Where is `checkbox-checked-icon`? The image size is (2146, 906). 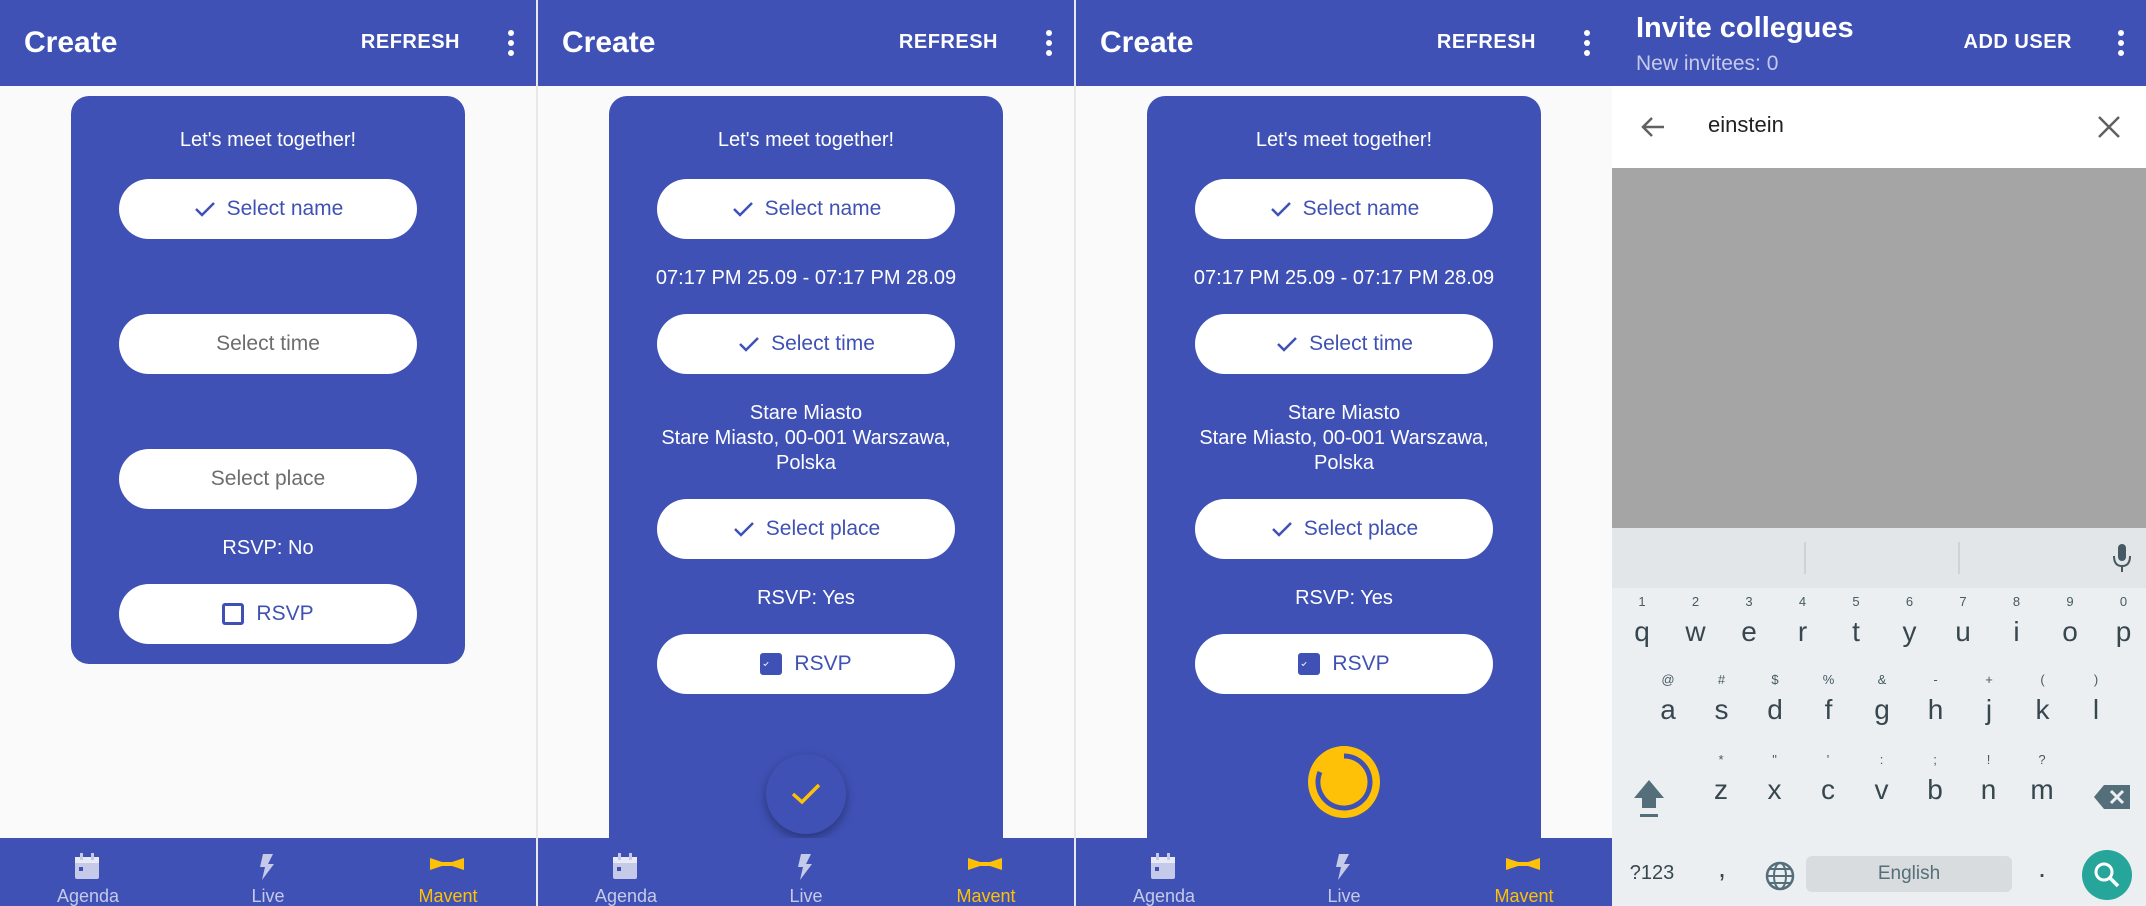 checkbox-checked-icon is located at coordinates (771, 664).